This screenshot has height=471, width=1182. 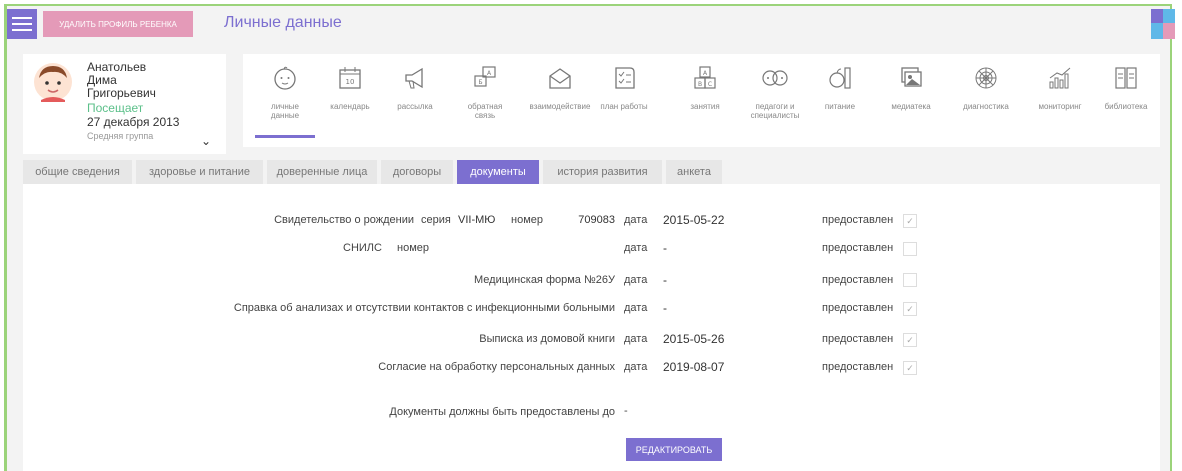 I want to click on megaphone-icon, so click(x=414, y=78).